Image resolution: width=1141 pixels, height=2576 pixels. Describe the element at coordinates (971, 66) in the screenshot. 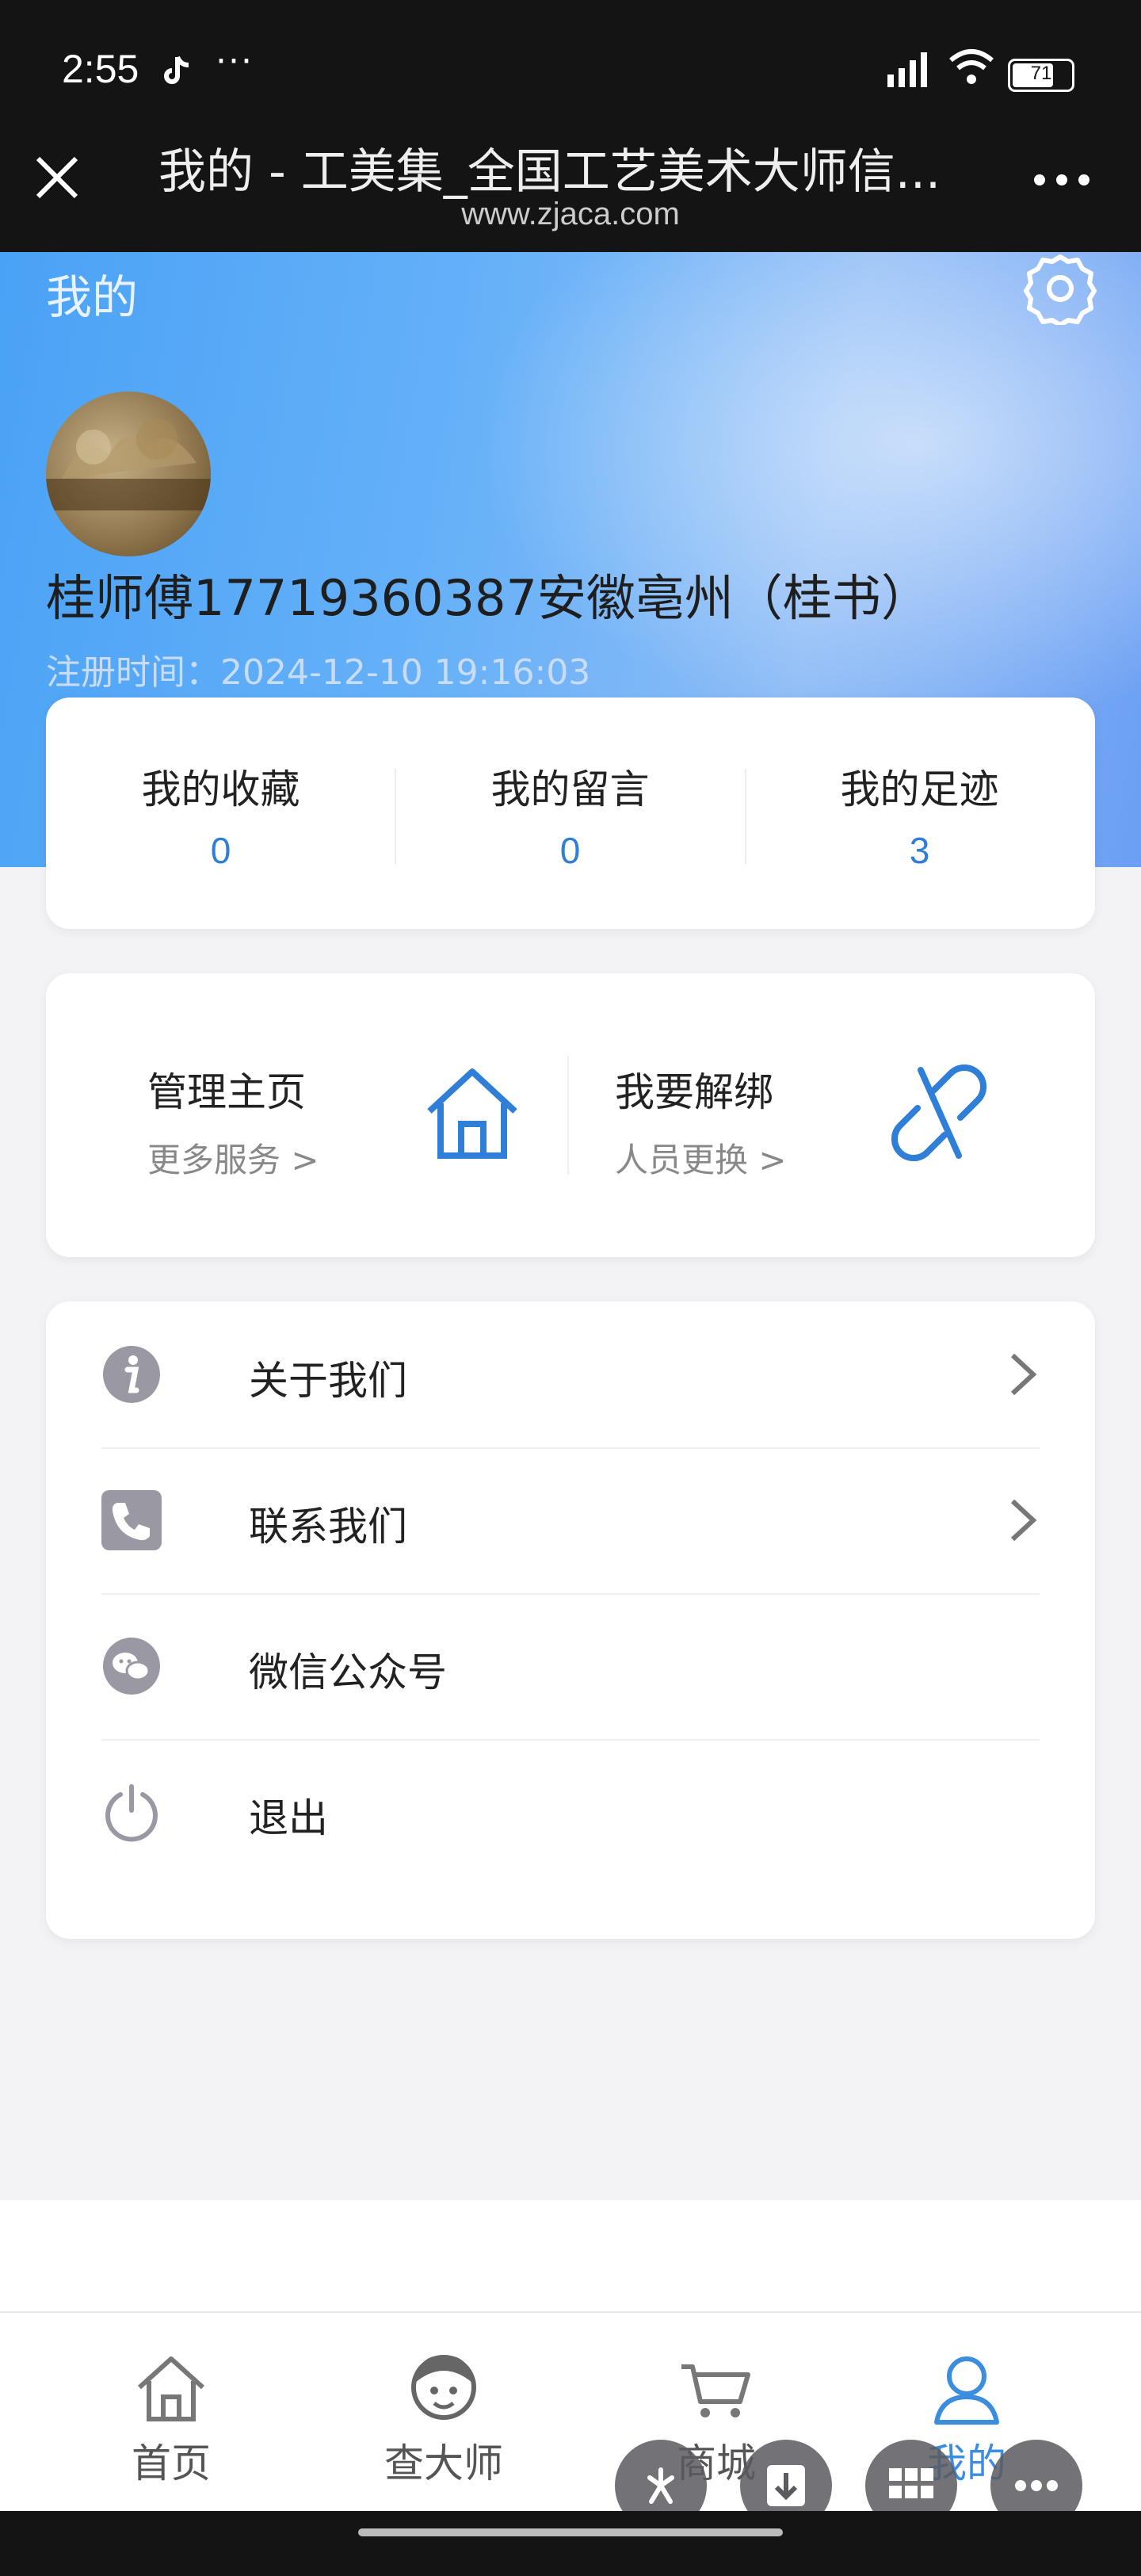

I see `wifi-icon` at that location.